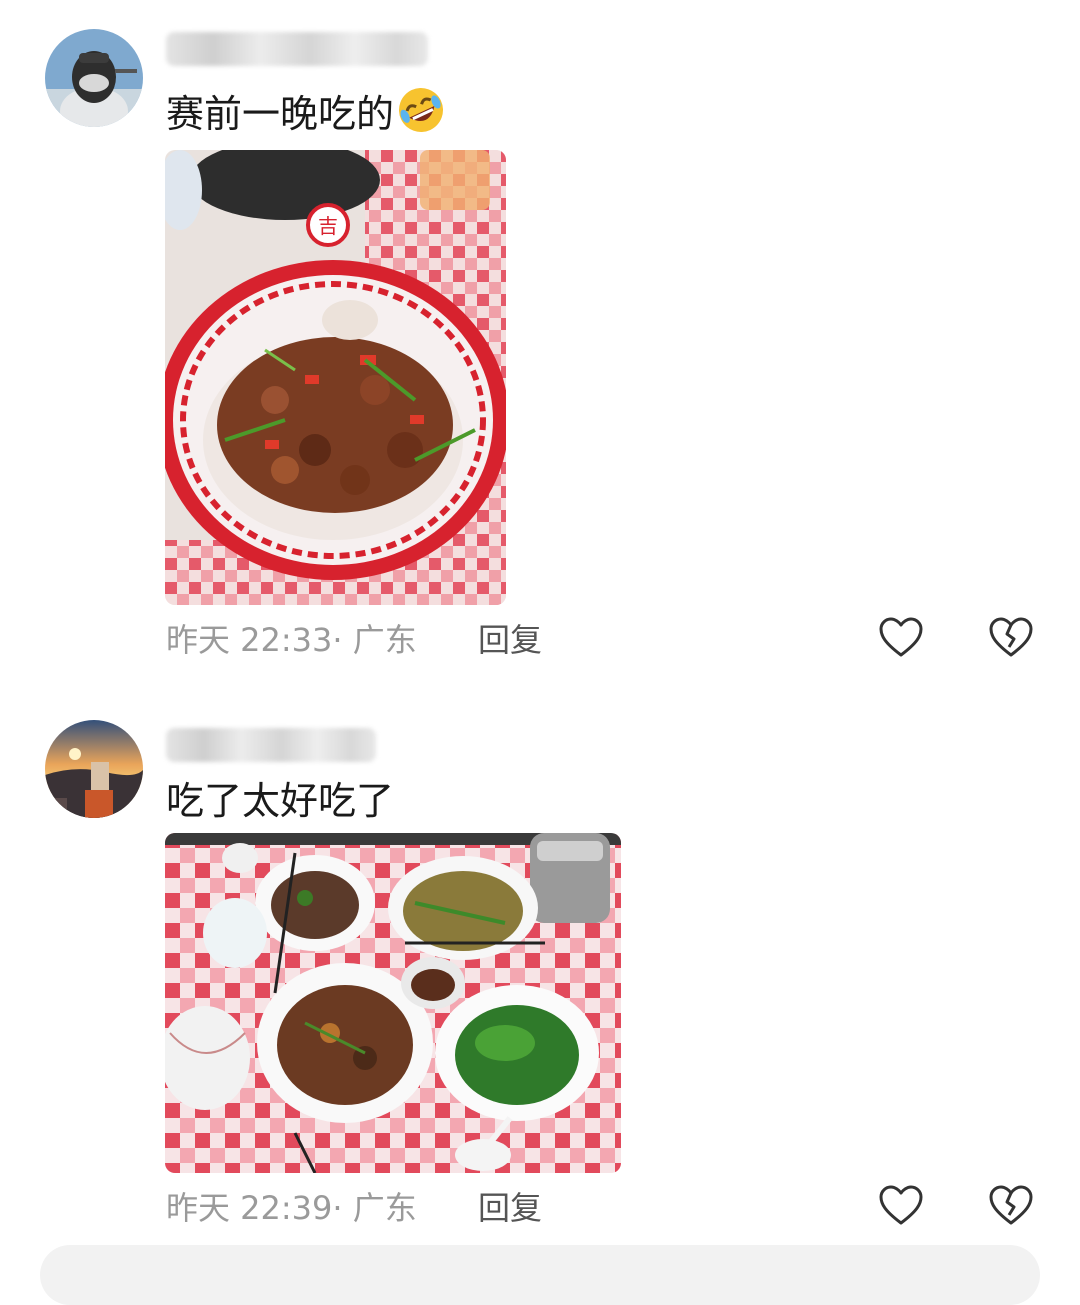  Describe the element at coordinates (421, 116) in the screenshot. I see `rofl-emoji-icon` at that location.